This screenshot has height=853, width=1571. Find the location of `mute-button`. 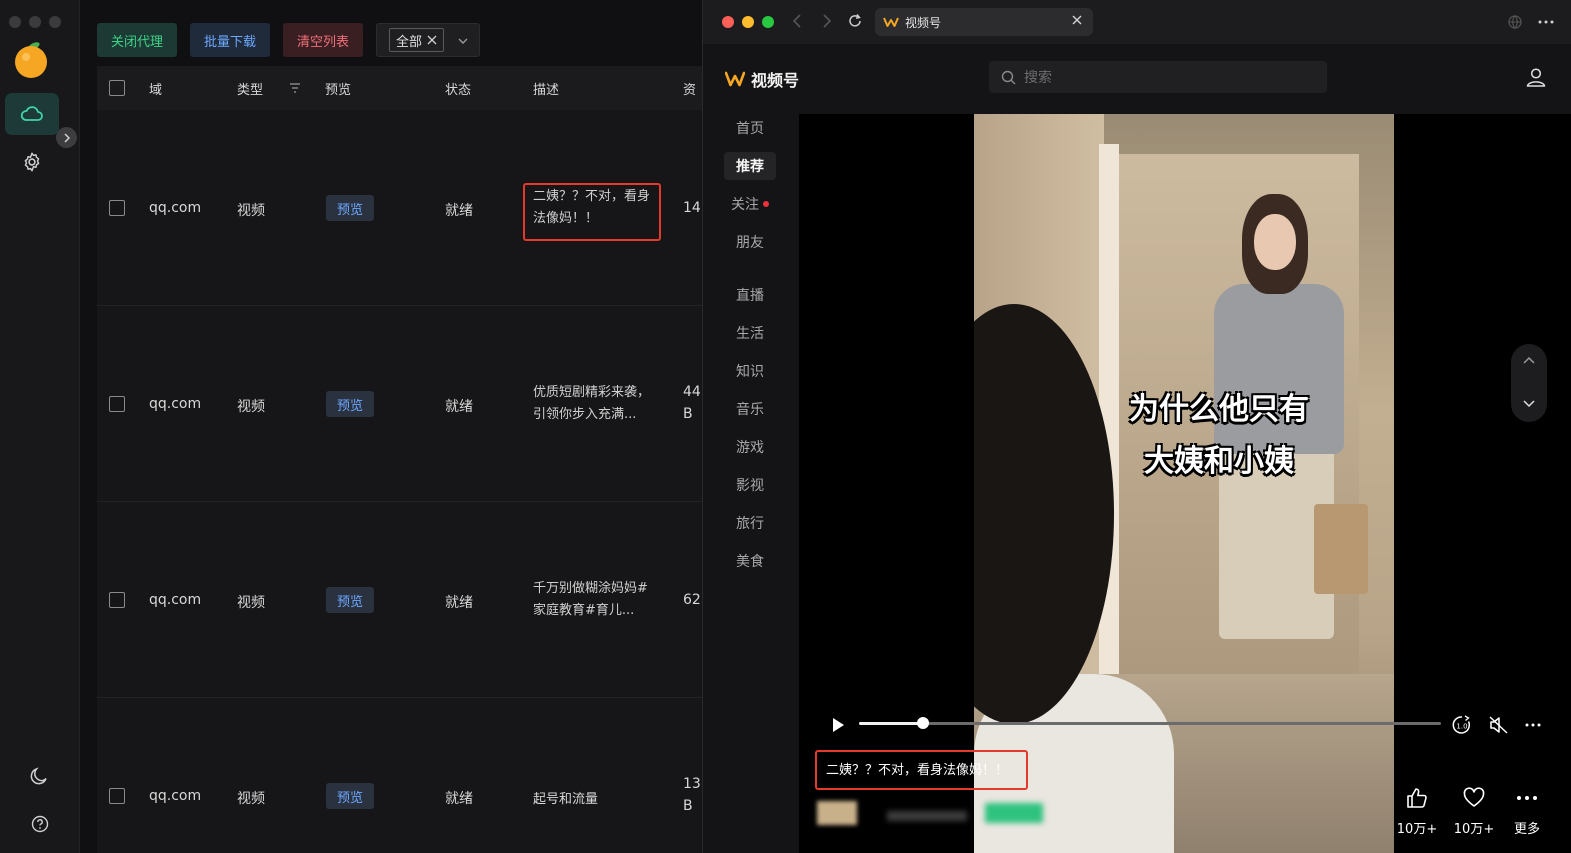

mute-button is located at coordinates (1499, 725).